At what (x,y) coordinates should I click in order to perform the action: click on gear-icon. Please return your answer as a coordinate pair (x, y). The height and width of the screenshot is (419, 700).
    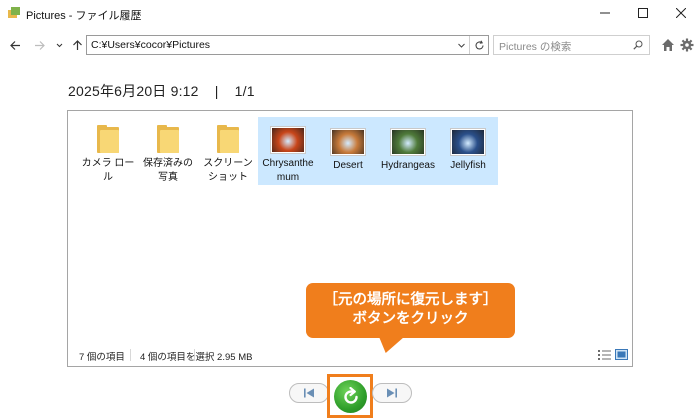
    Looking at the image, I should click on (686, 44).